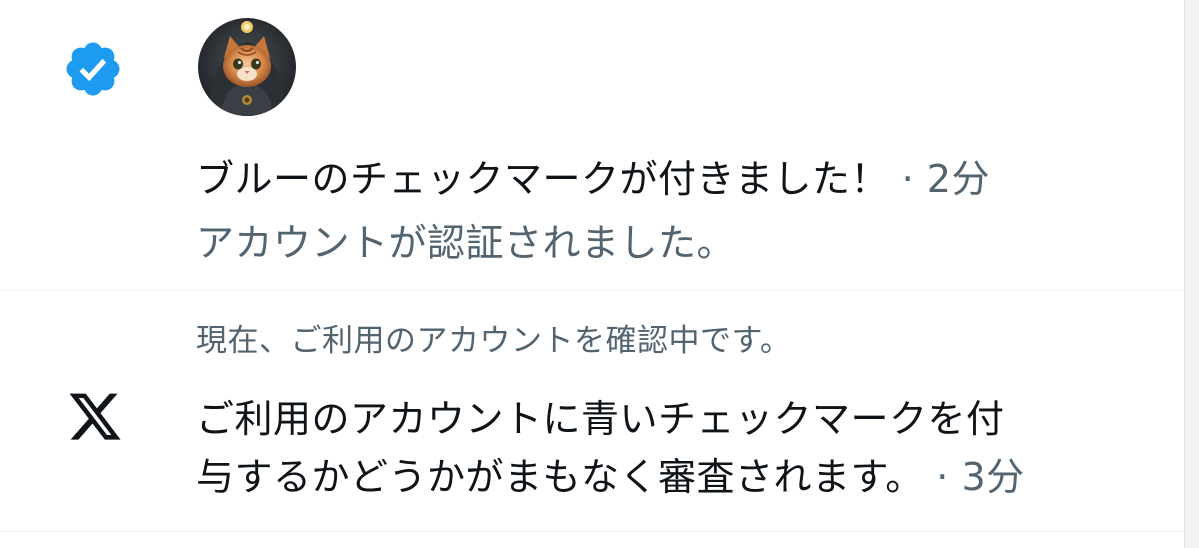  What do you see at coordinates (95, 416) in the screenshot?
I see `x-logo-icon` at bounding box center [95, 416].